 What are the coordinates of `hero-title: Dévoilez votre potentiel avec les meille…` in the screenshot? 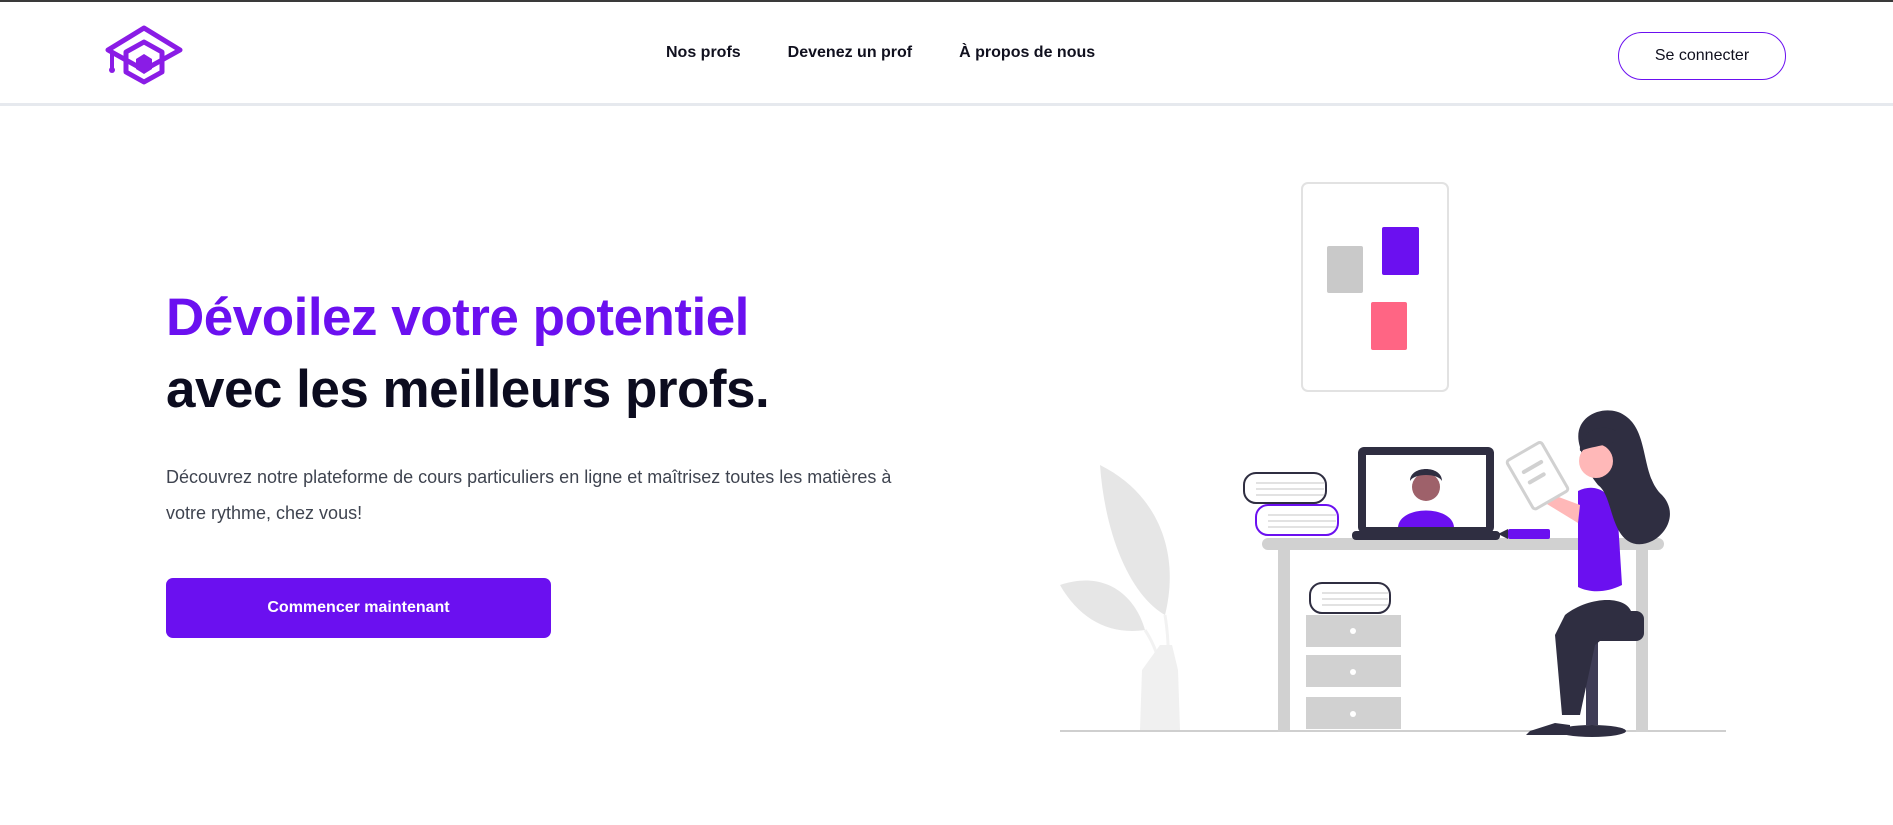 It's located at (468, 354).